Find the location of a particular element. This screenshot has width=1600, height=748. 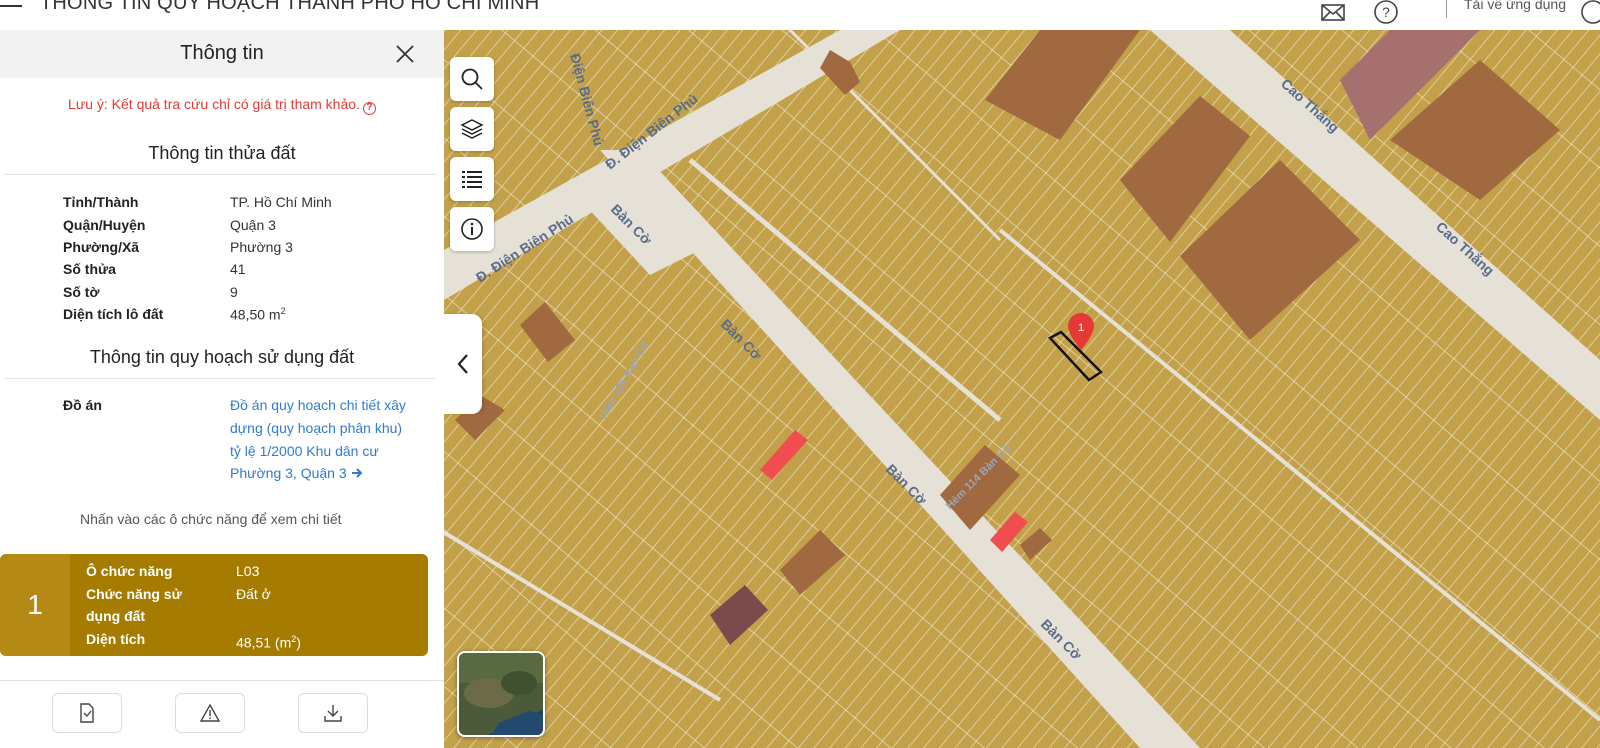

satellite-thumbnail is located at coordinates (501, 694).